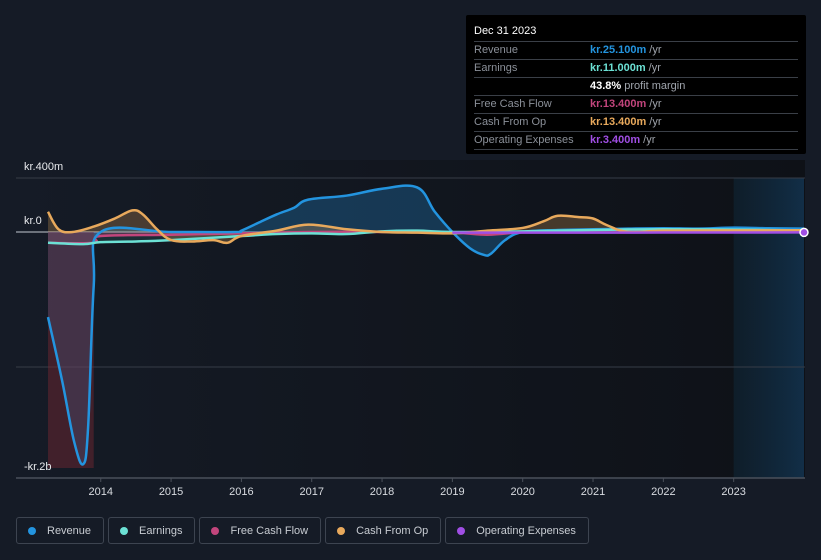  Describe the element at coordinates (269, 530) in the screenshot. I see `legend-label: Free Cash Flow` at that location.